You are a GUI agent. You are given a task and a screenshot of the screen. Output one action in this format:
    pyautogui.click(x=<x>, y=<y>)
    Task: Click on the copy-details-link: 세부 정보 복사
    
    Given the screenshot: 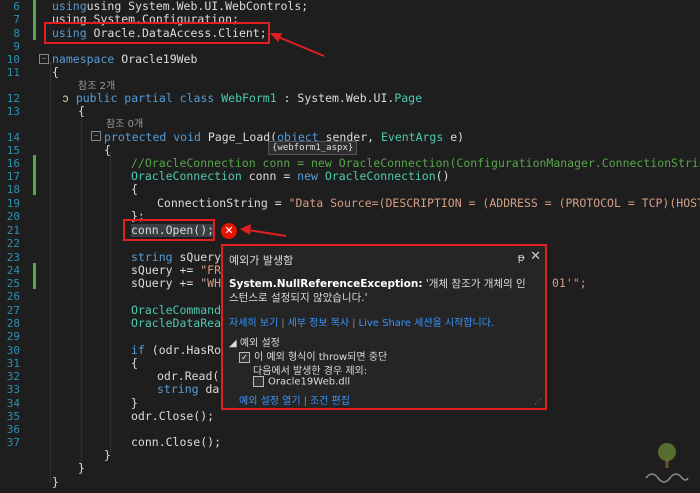 What is the action you would take?
    pyautogui.click(x=319, y=323)
    